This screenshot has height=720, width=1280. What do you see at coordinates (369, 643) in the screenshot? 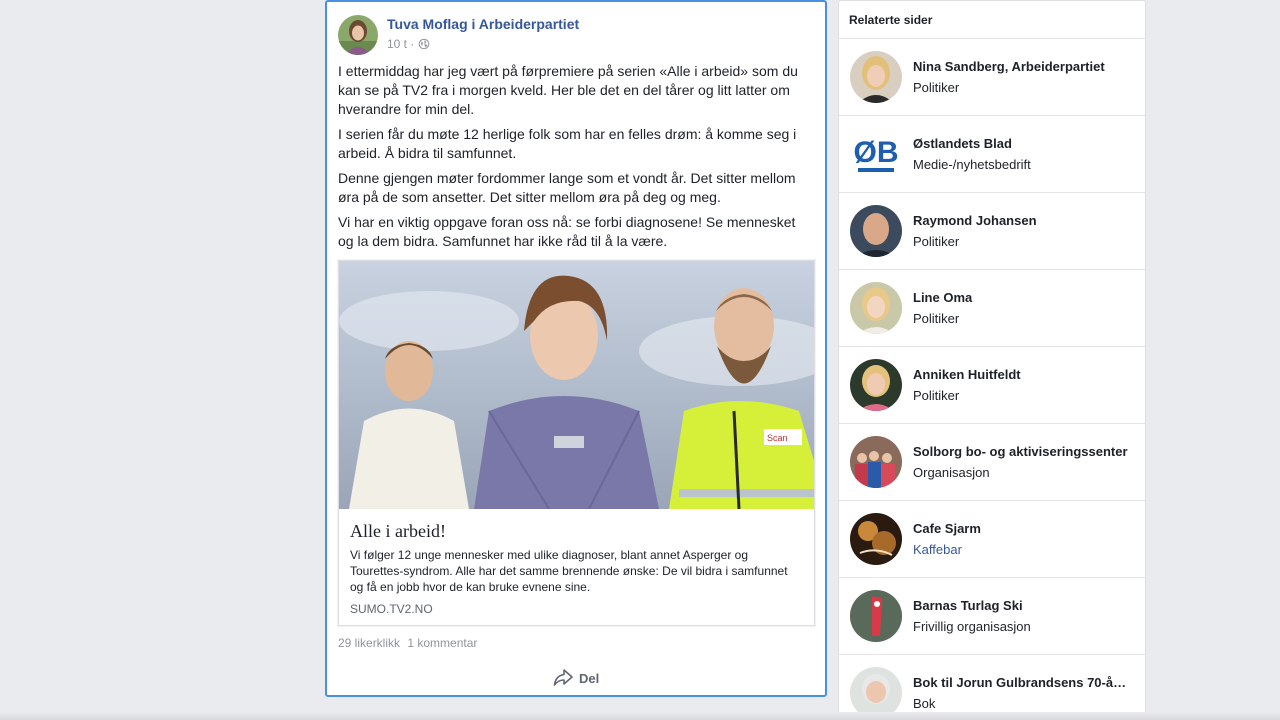
I see `likes-count: 29 likerklikk` at bounding box center [369, 643].